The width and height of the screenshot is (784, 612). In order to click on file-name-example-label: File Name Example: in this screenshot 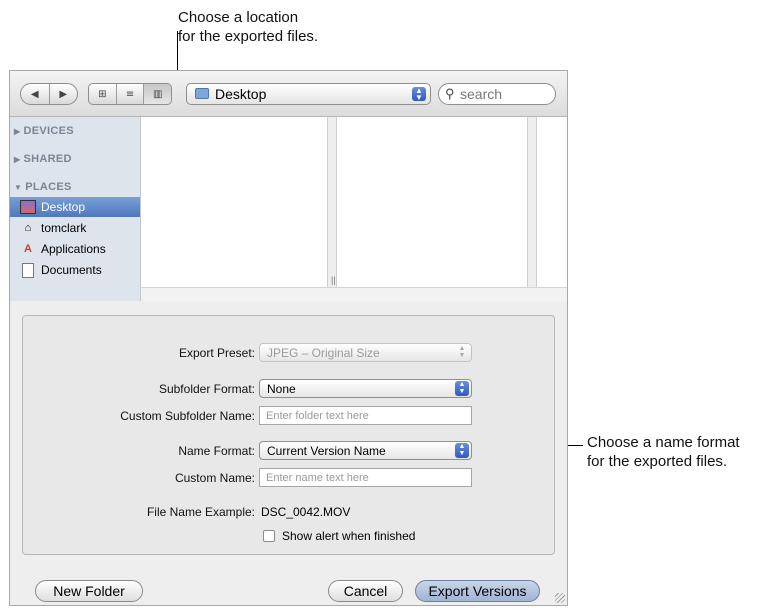, I will do `click(200, 512)`.